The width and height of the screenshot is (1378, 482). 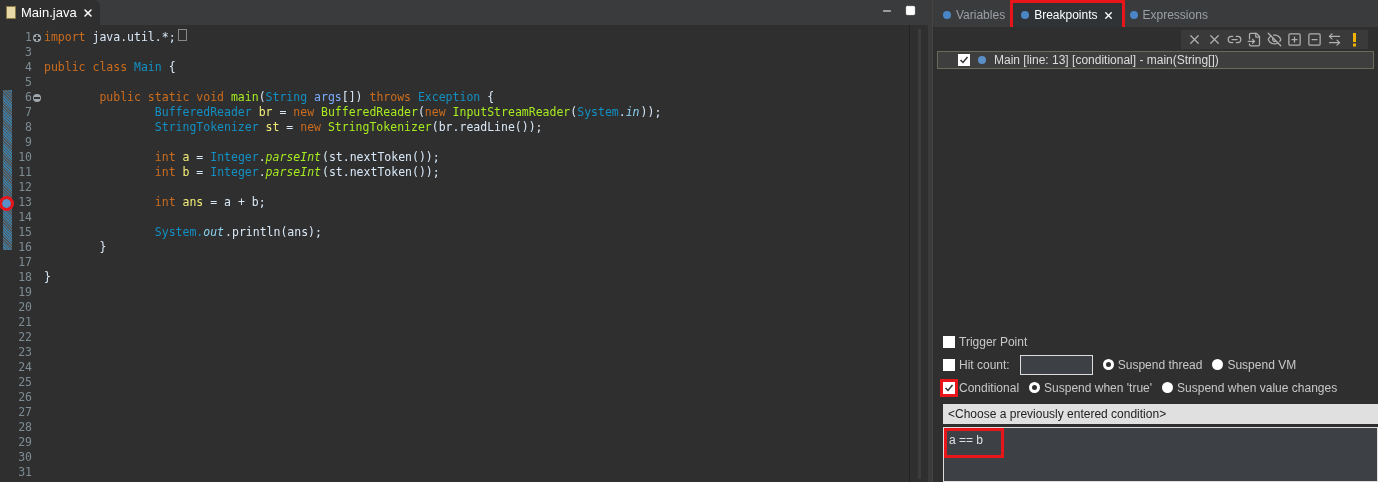 What do you see at coordinates (265, 112) in the screenshot?
I see `code-token: br` at bounding box center [265, 112].